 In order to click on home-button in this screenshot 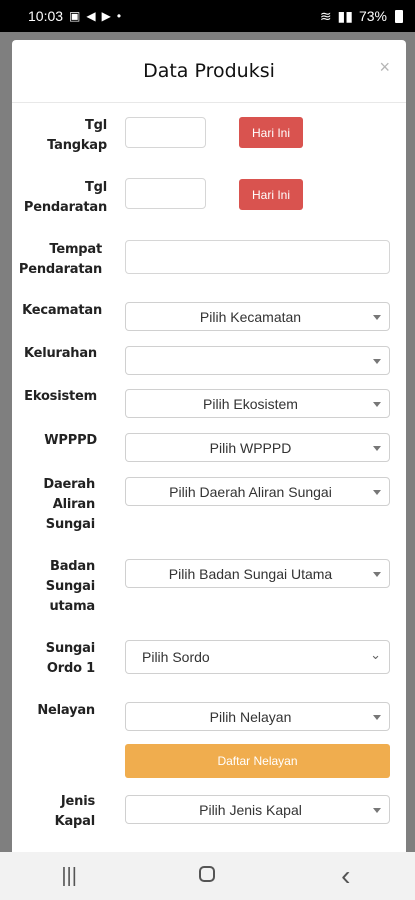, I will do `click(207, 876)`.